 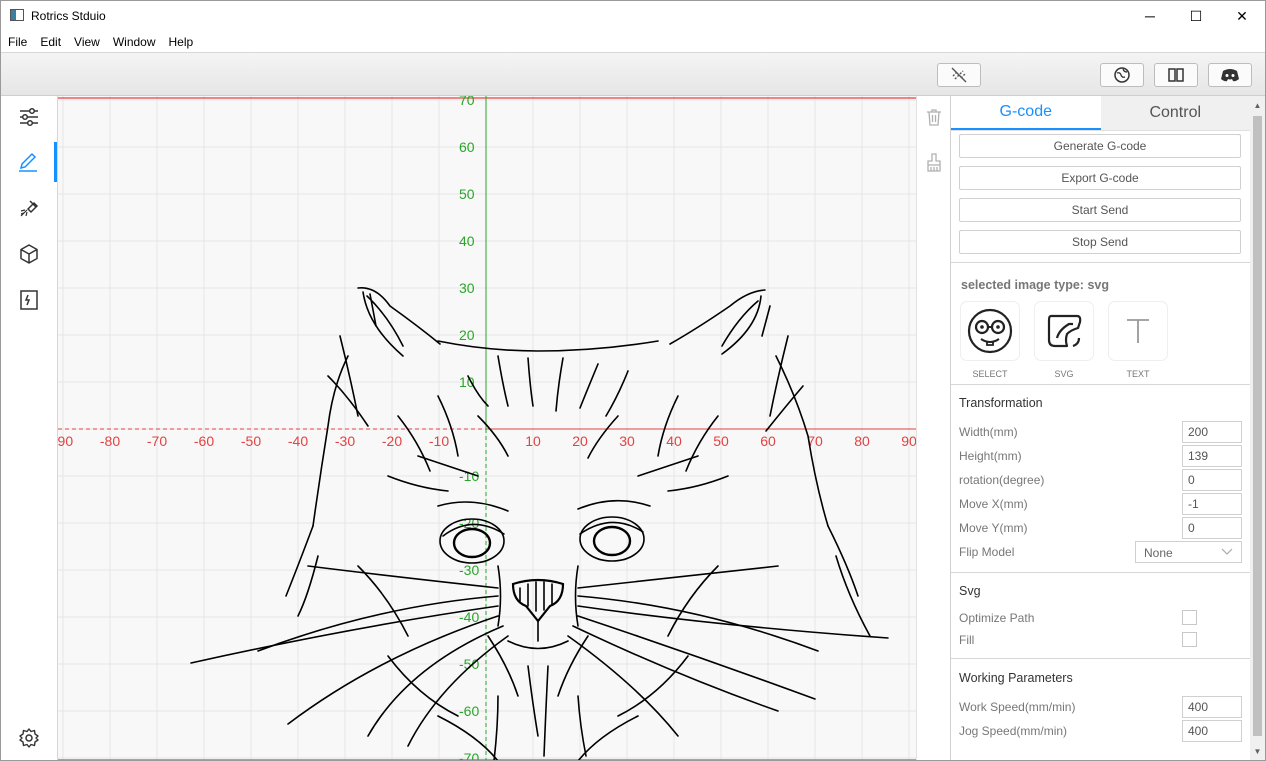 What do you see at coordinates (1189, 639) in the screenshot?
I see `fill-checkbox` at bounding box center [1189, 639].